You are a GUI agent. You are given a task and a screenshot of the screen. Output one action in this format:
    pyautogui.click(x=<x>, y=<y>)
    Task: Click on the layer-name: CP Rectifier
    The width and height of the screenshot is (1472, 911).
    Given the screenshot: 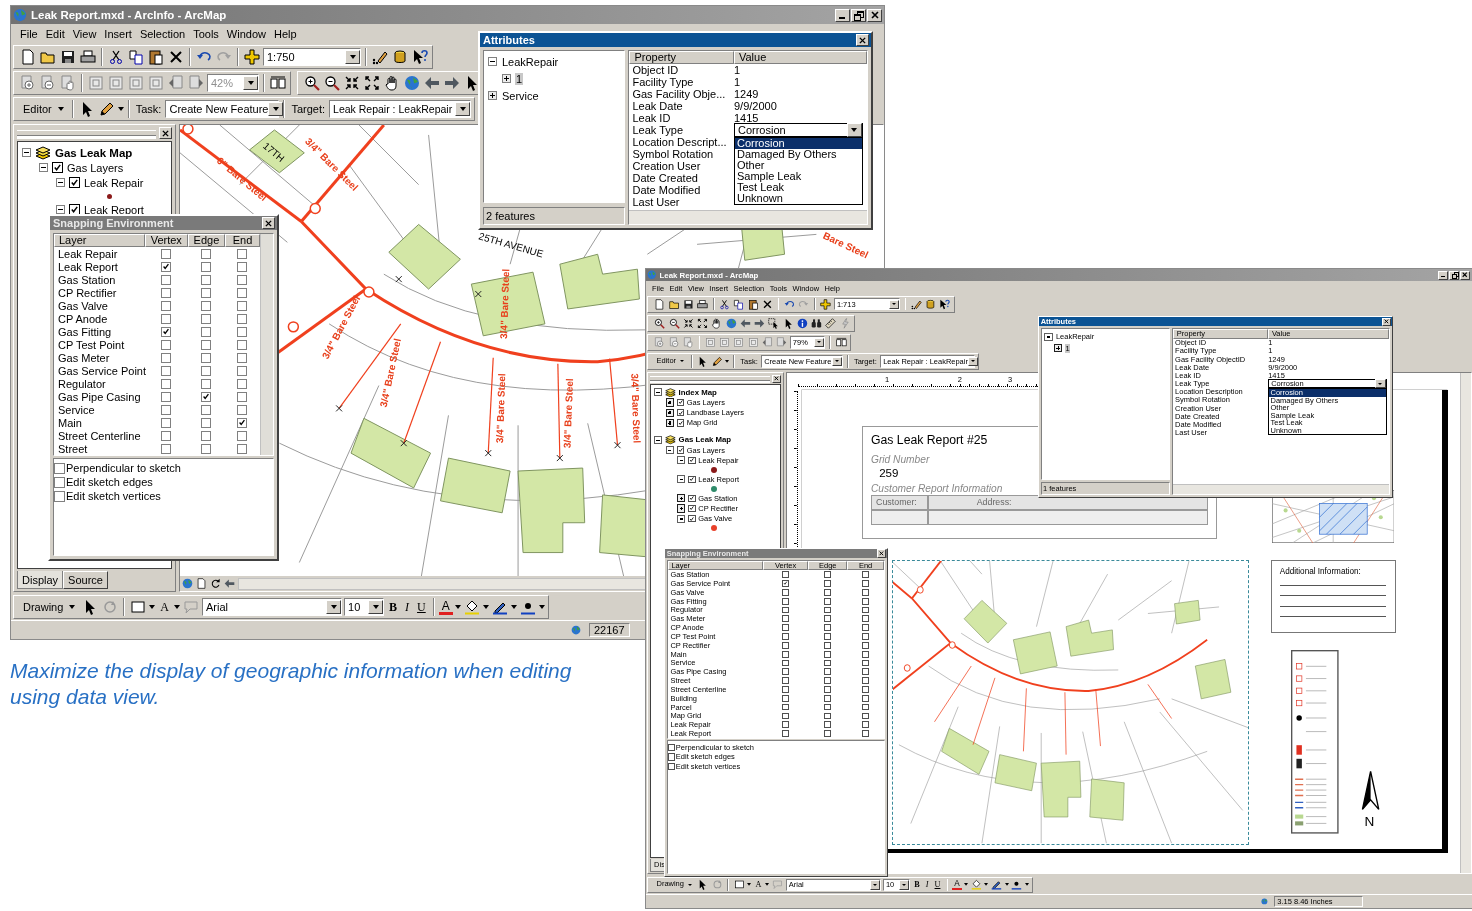 What is the action you would take?
    pyautogui.click(x=718, y=508)
    